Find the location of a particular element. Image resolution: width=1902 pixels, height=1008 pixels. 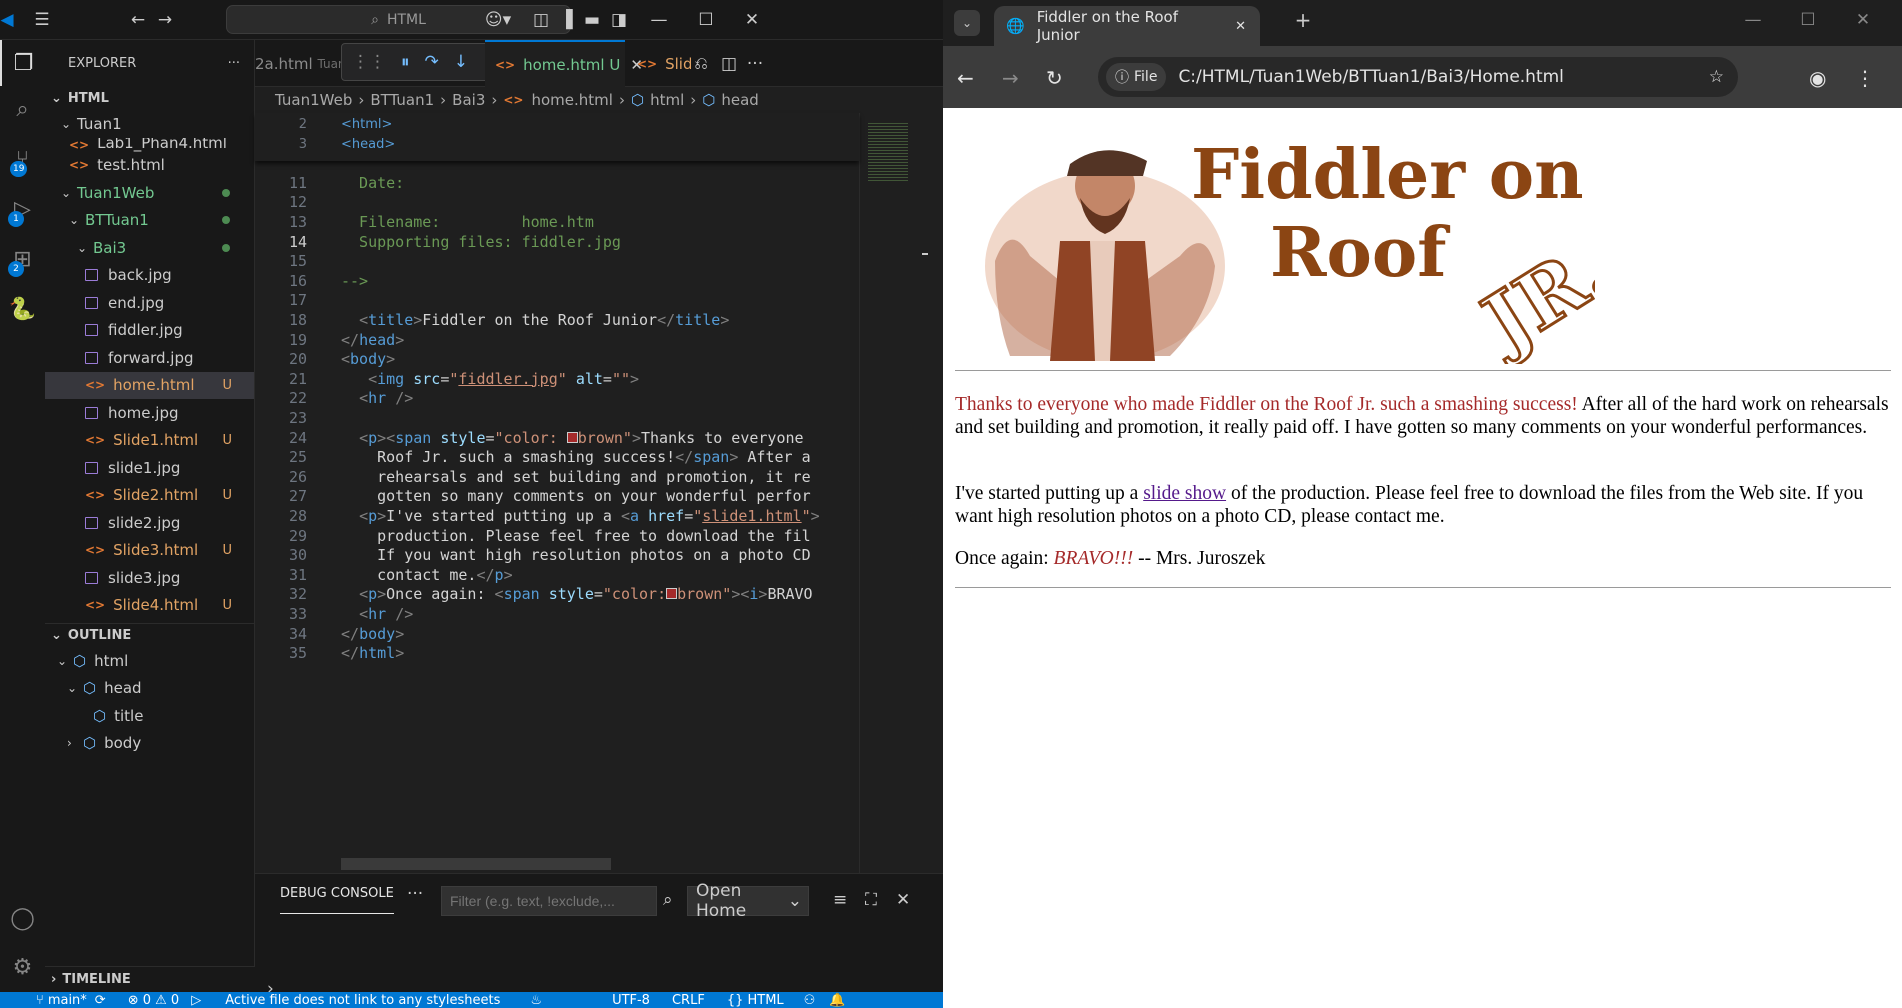

breadcrumb-item: html is located at coordinates (667, 100).